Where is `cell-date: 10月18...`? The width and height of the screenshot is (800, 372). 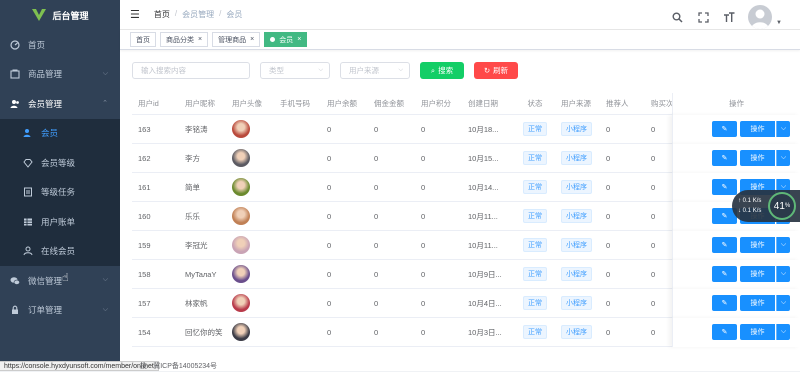
cell-date: 10月18... is located at coordinates (483, 129).